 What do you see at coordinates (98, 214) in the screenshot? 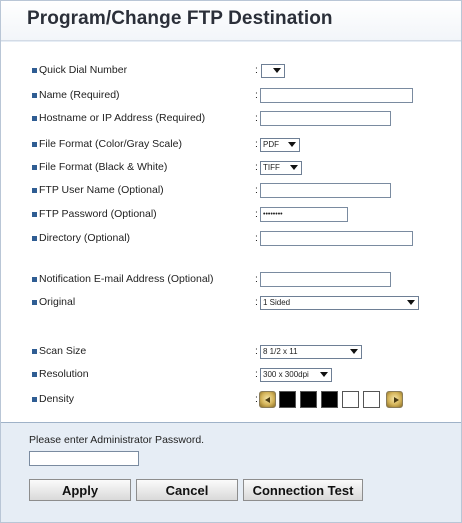
I see `ftp-password-label: FTP Password (Optional)` at bounding box center [98, 214].